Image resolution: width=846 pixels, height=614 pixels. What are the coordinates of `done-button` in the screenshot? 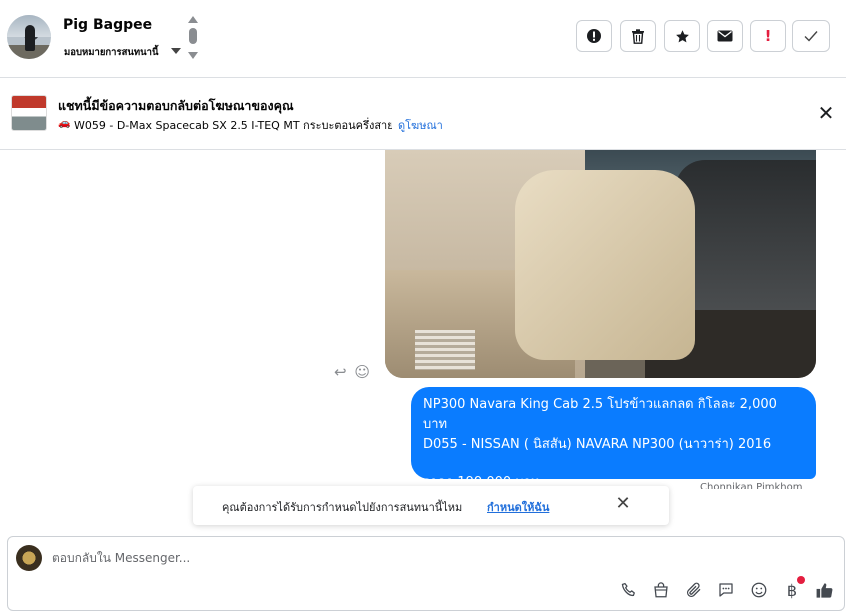 It's located at (811, 36).